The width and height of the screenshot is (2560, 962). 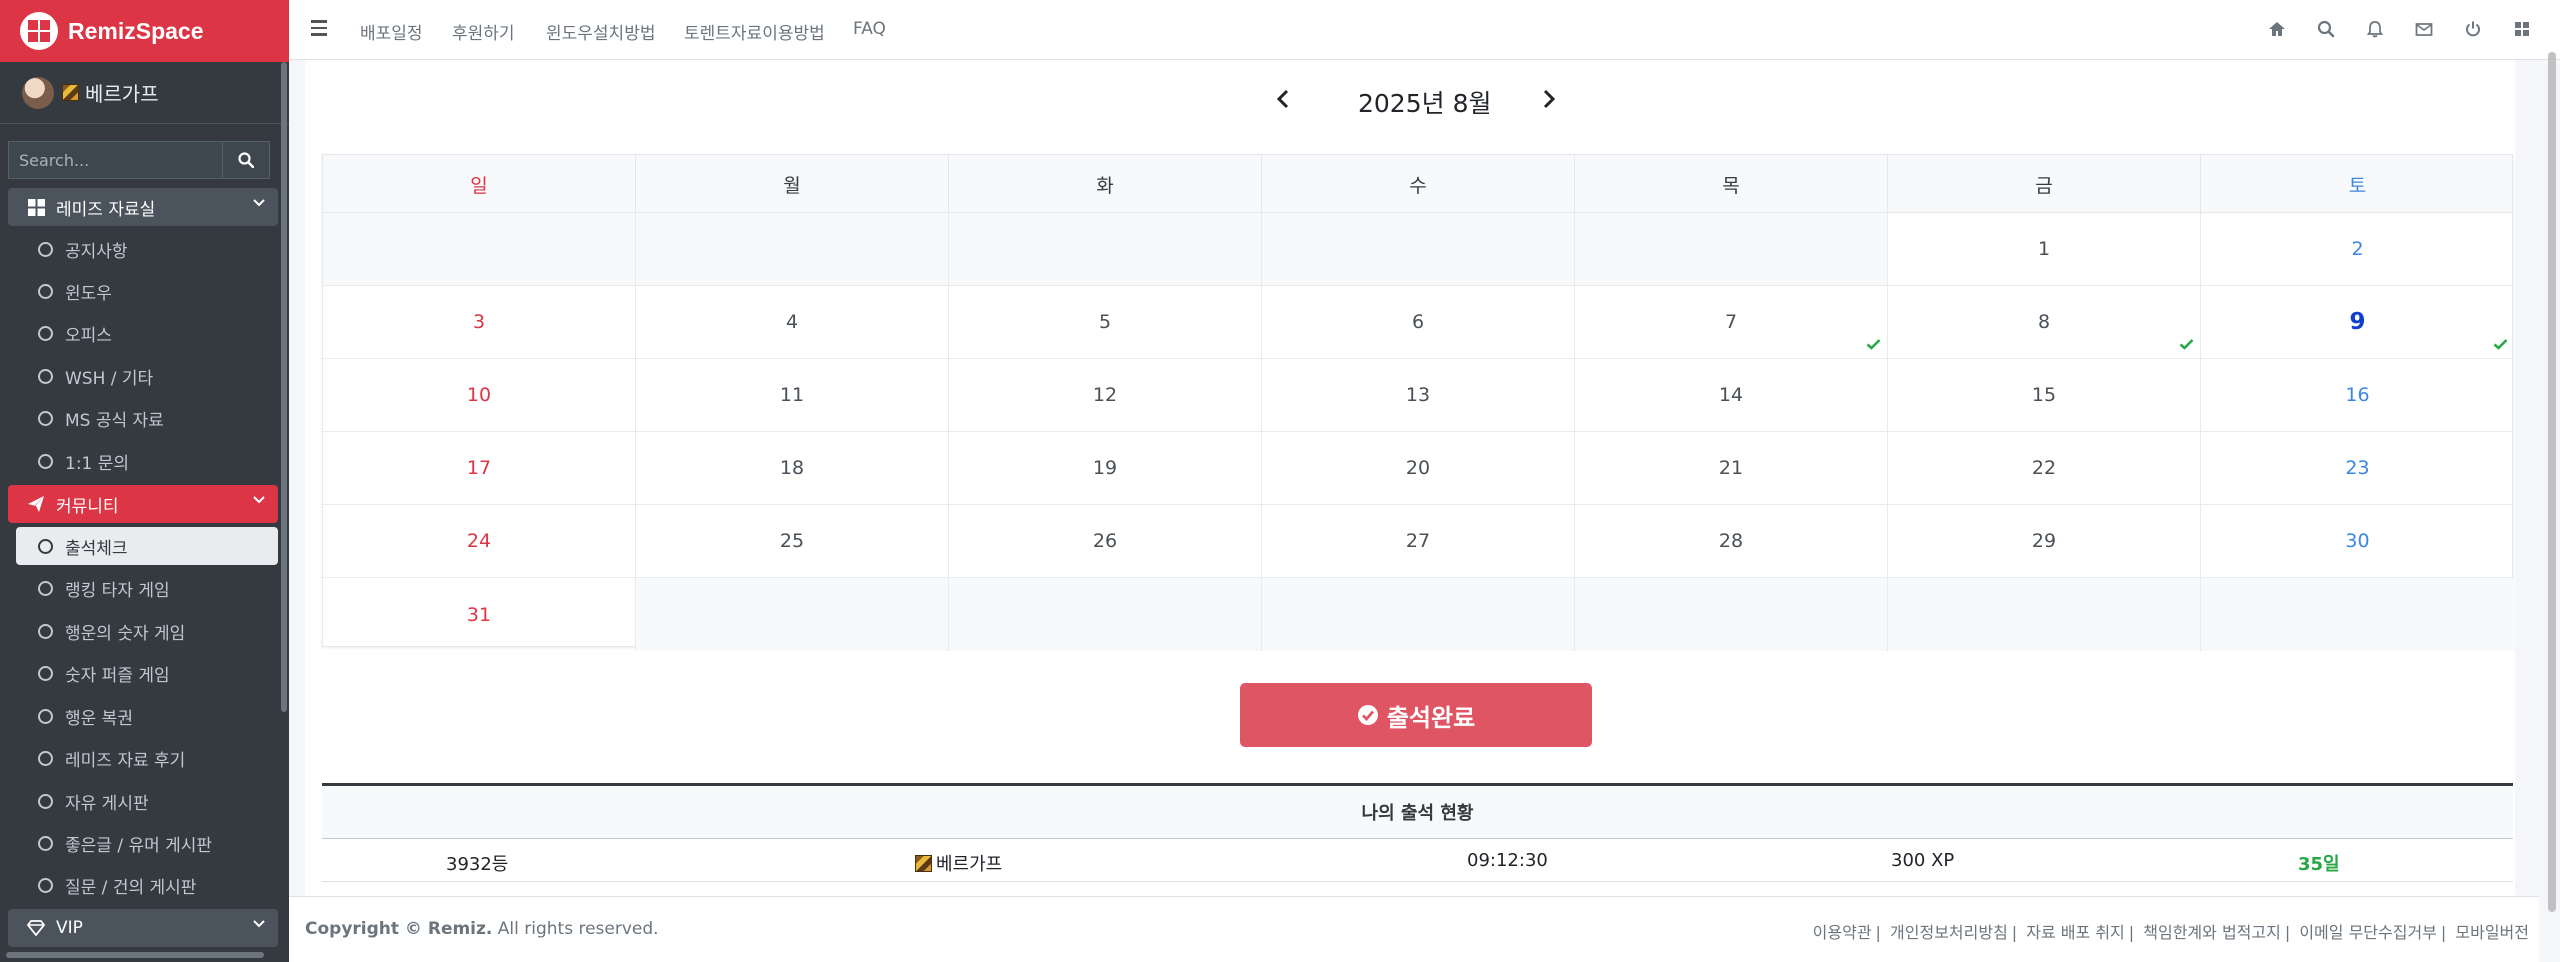 What do you see at coordinates (754, 31) in the screenshot?
I see `nav-link-torrent-guide: 토렌트자료이용방법` at bounding box center [754, 31].